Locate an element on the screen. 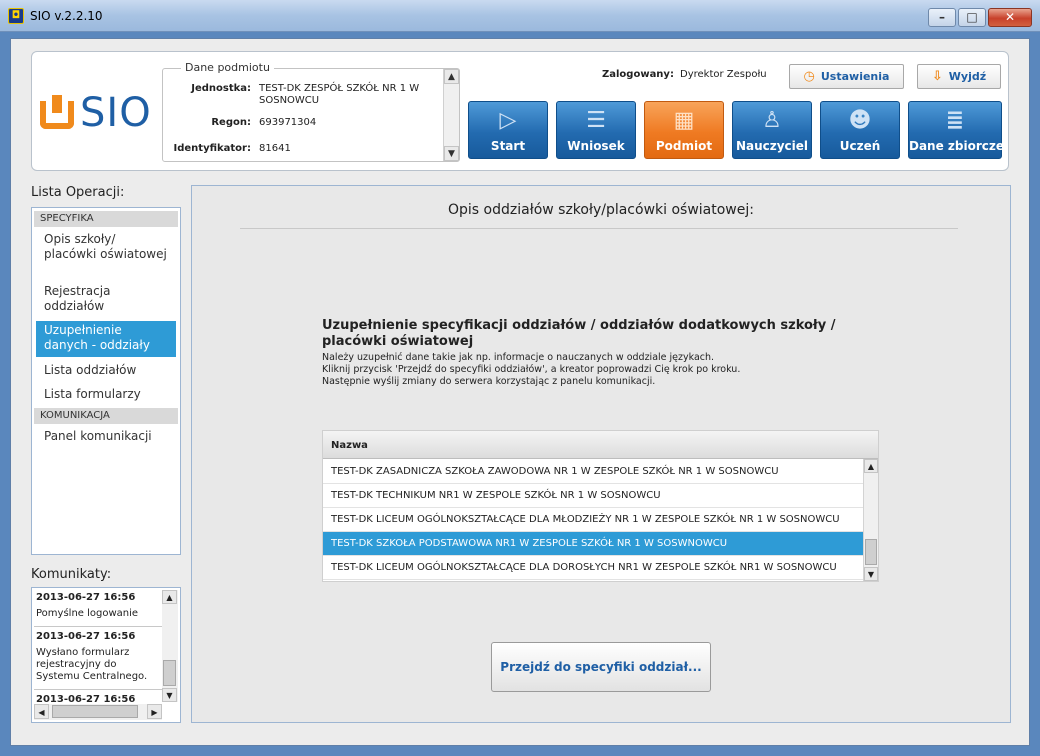 This screenshot has height=756, width=1040. nav-podmiot-button: ▦ Podmiot is located at coordinates (684, 130).